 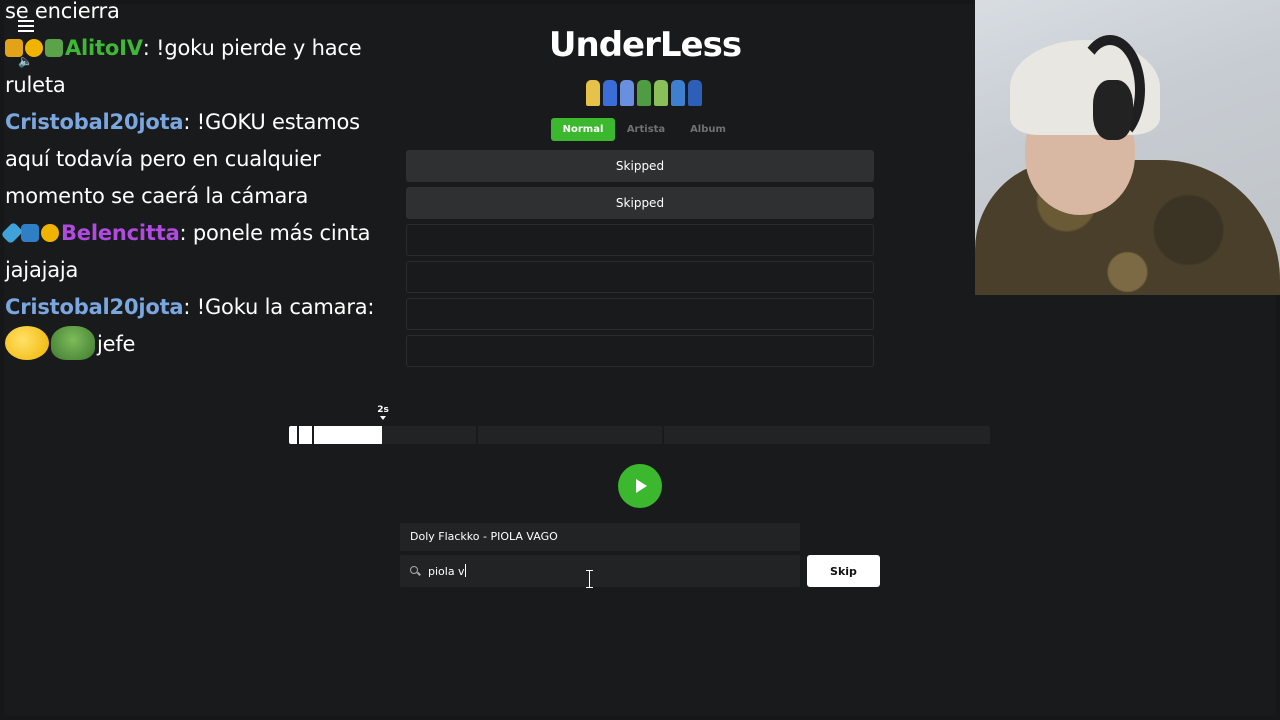 What do you see at coordinates (1113, 110) in the screenshot?
I see `headset-earcup` at bounding box center [1113, 110].